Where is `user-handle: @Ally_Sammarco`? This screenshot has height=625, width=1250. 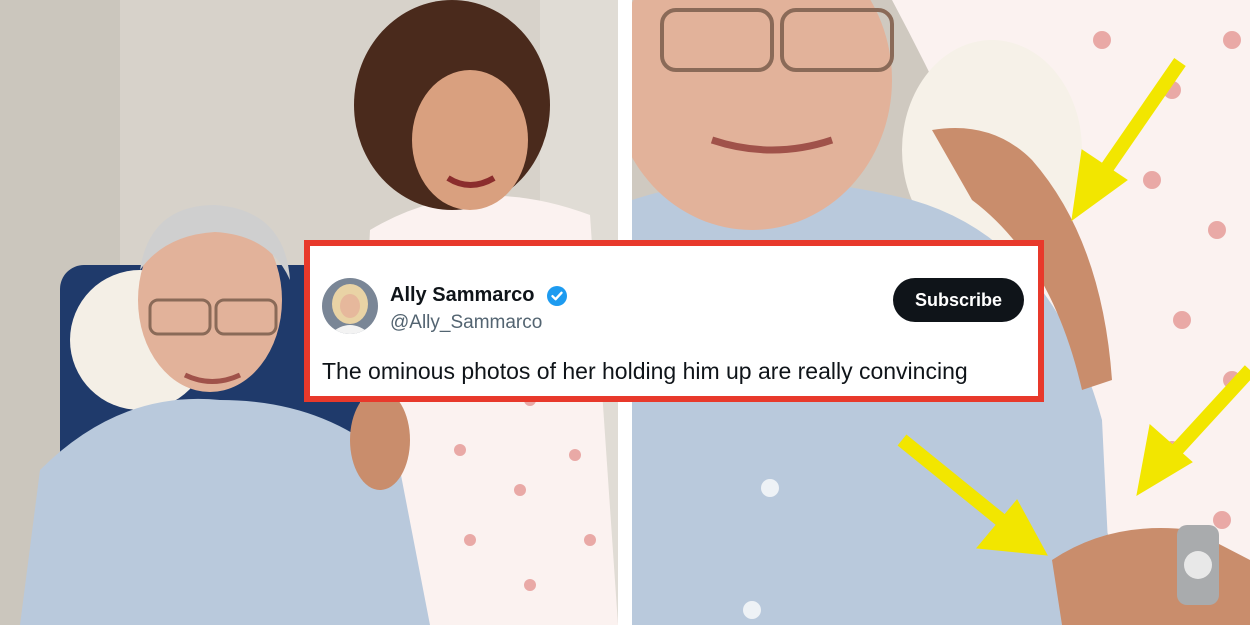
user-handle: @Ally_Sammarco is located at coordinates (466, 323).